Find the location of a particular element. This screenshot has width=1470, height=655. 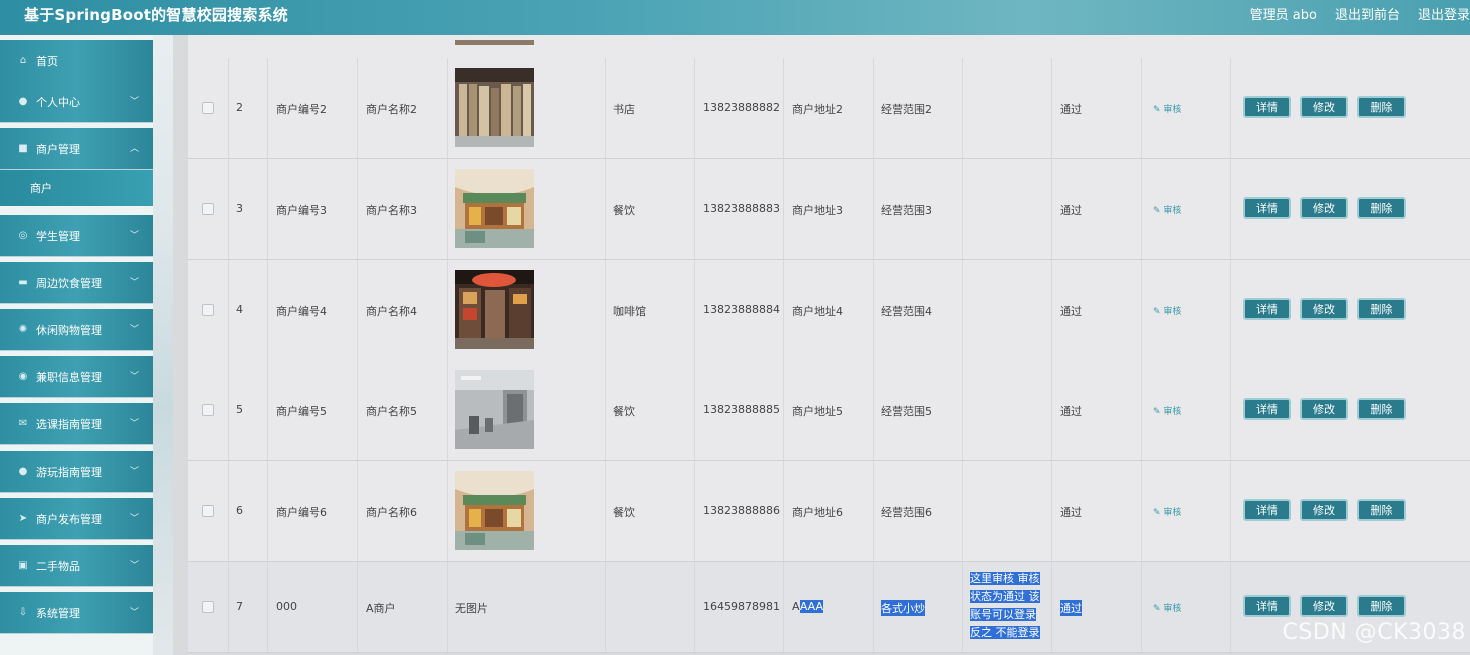

app-title: 基于SpringBoot的智慧校园搜索系统 is located at coordinates (156, 15).